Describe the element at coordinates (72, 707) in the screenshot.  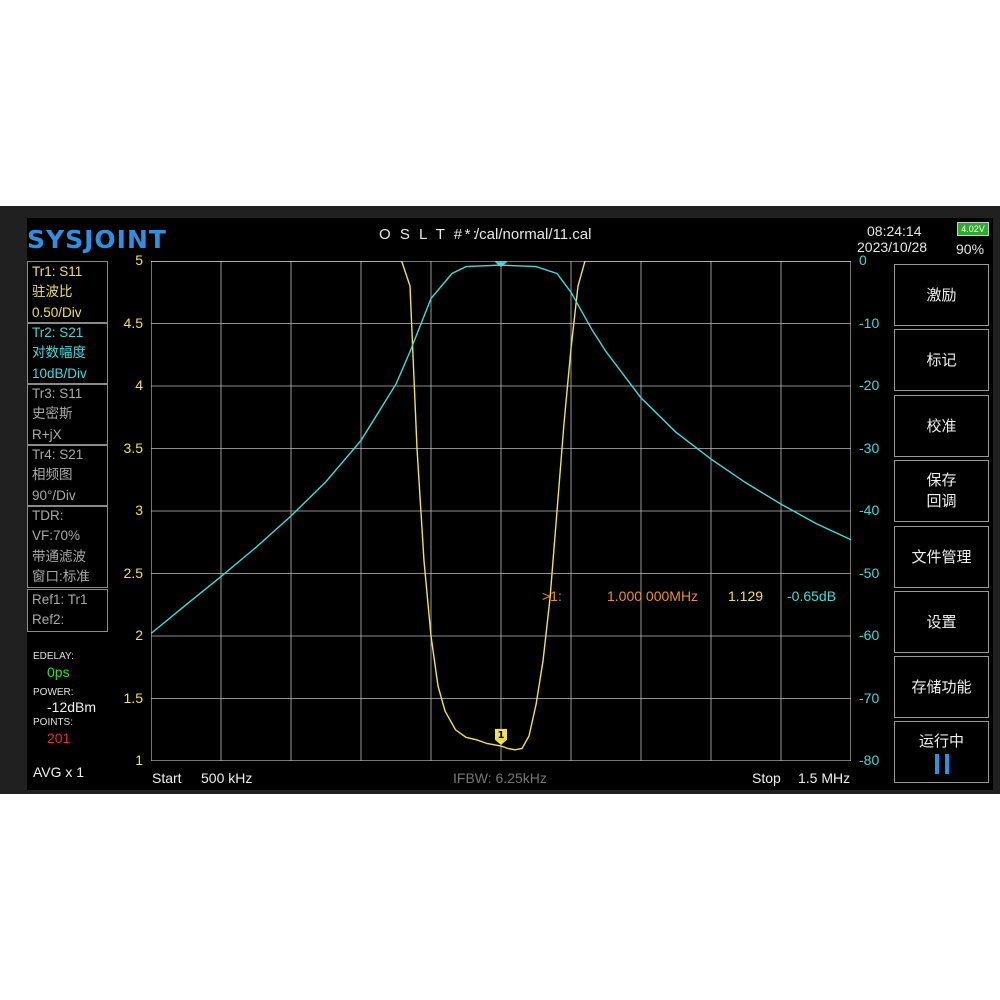
I see `power-value: -12dBm` at that location.